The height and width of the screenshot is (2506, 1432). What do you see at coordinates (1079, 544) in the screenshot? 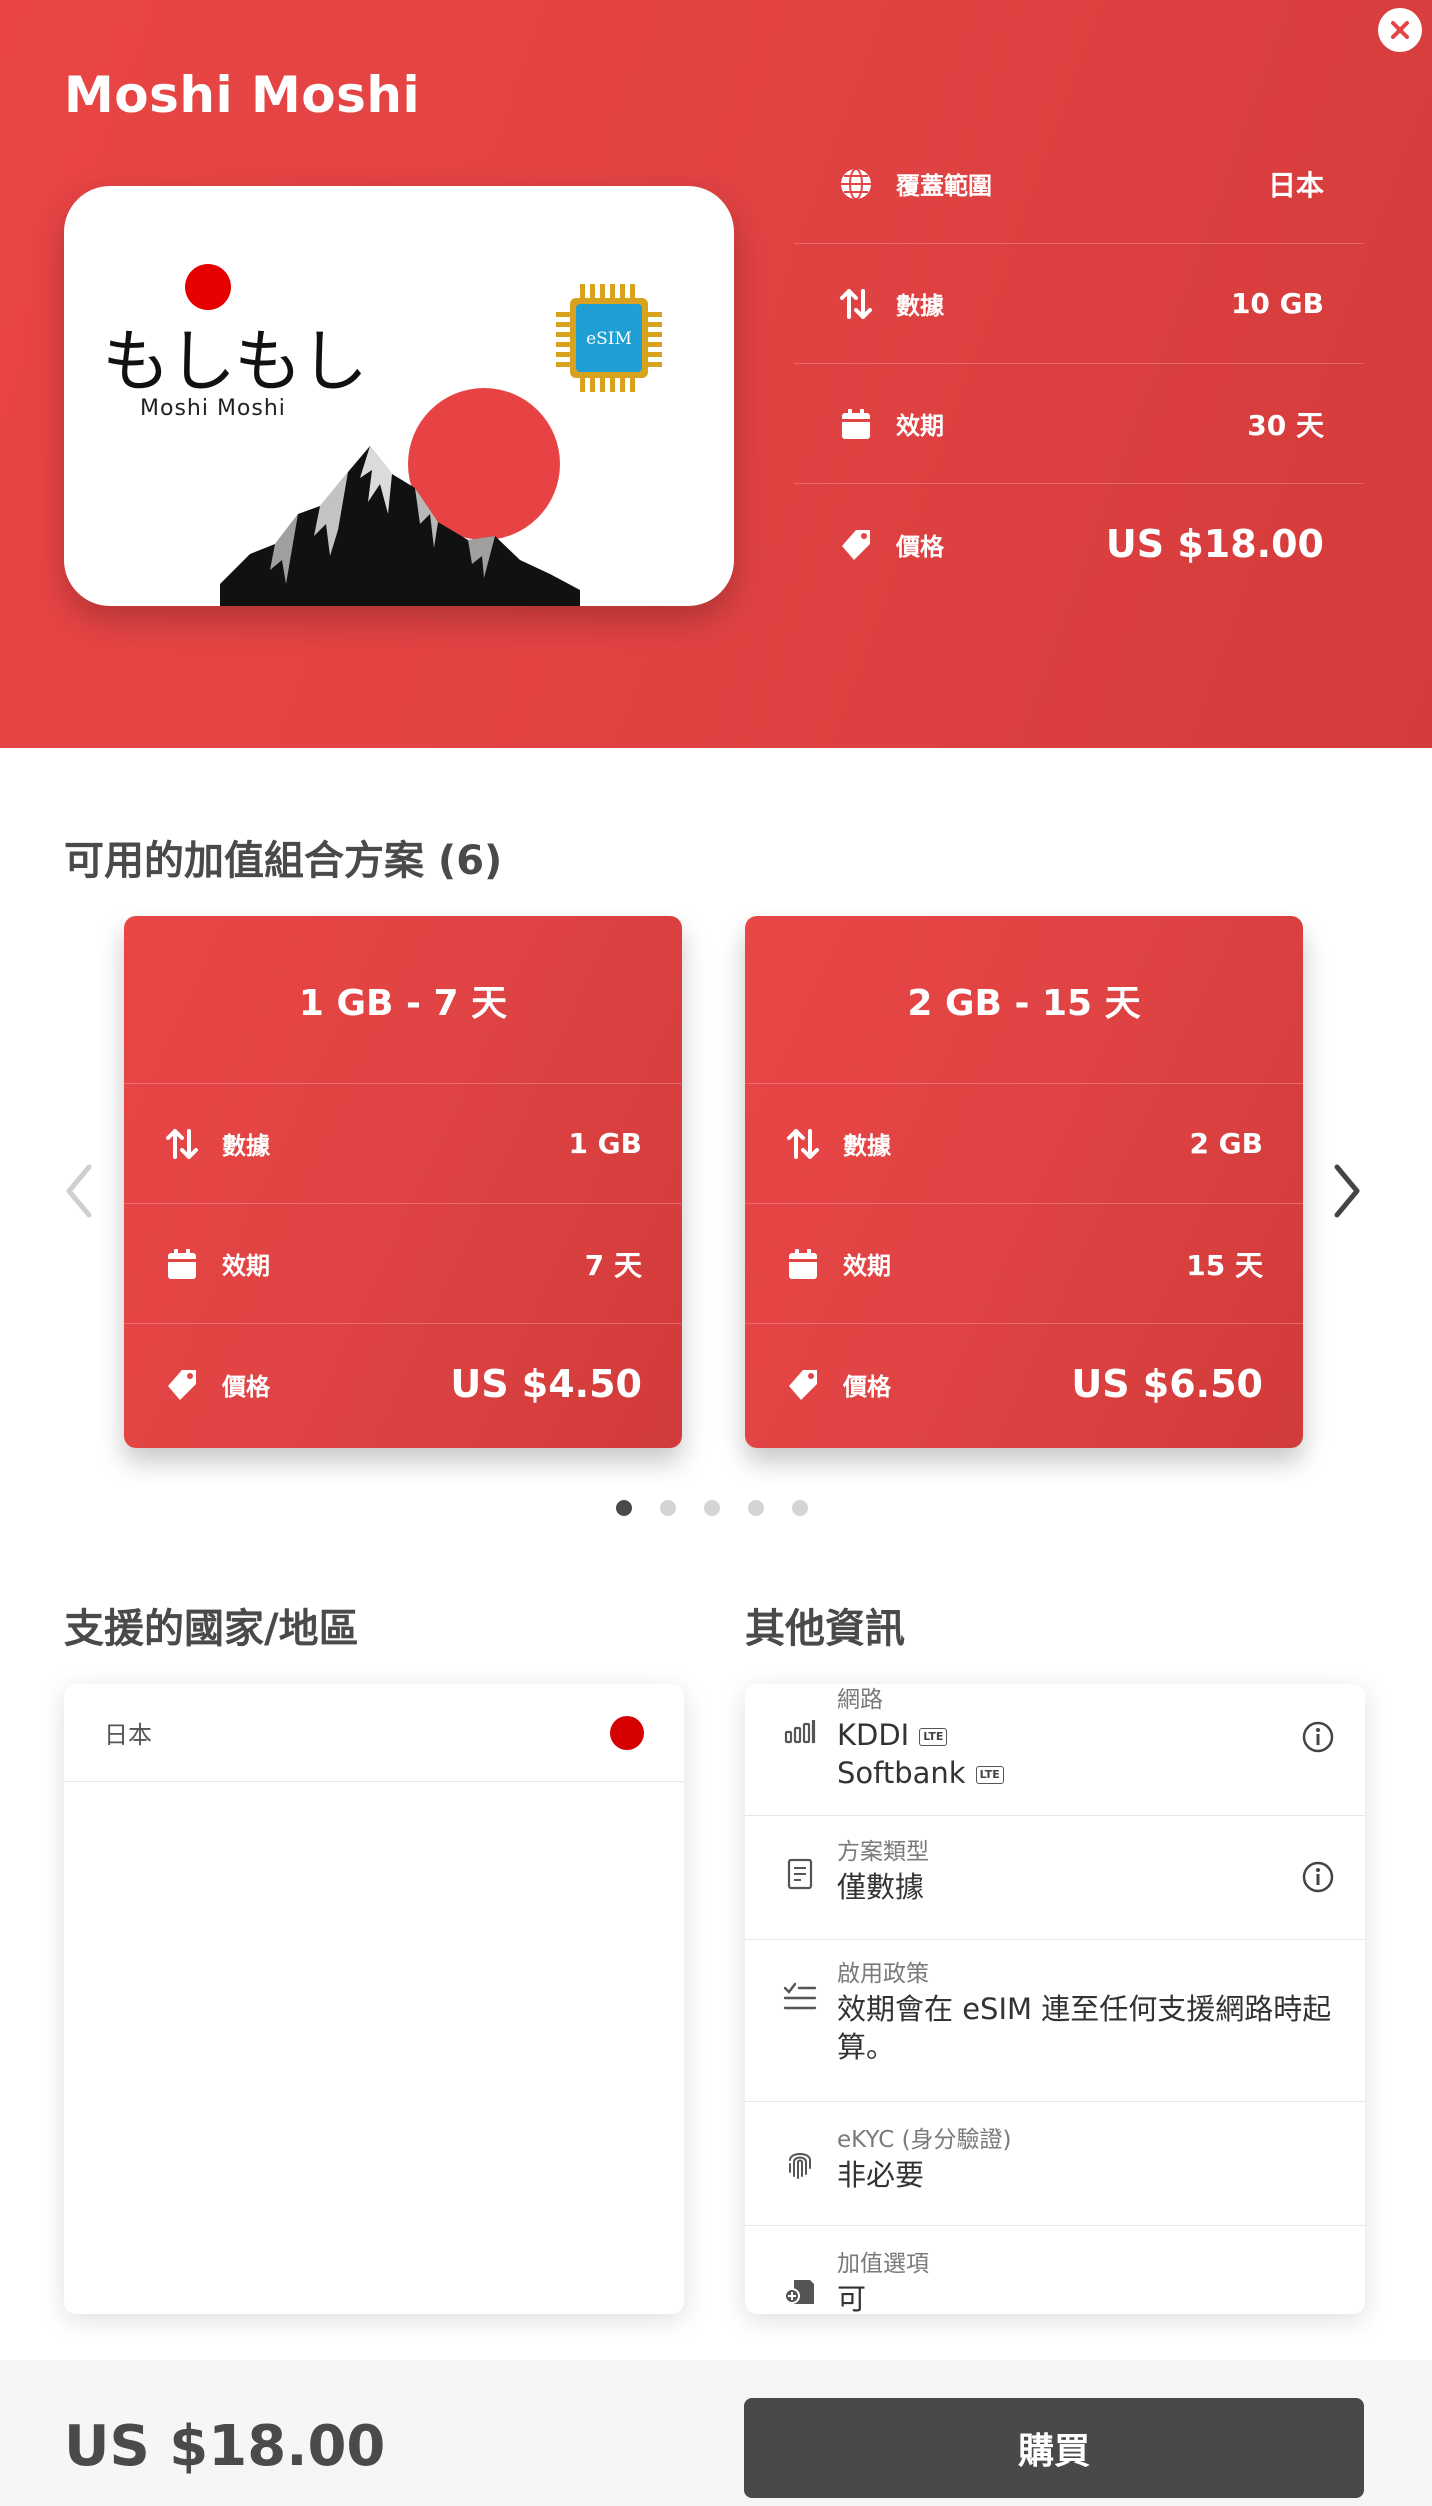
I see `spec-price: 價格 US $18.00` at bounding box center [1079, 544].